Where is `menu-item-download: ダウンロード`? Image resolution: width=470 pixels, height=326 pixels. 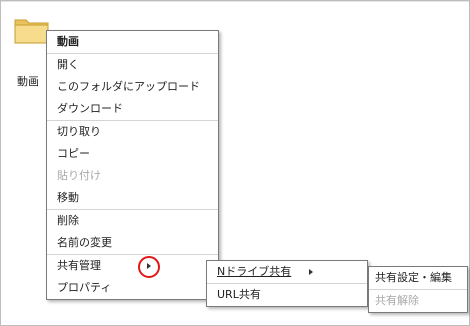 menu-item-download: ダウンロード is located at coordinates (132, 109).